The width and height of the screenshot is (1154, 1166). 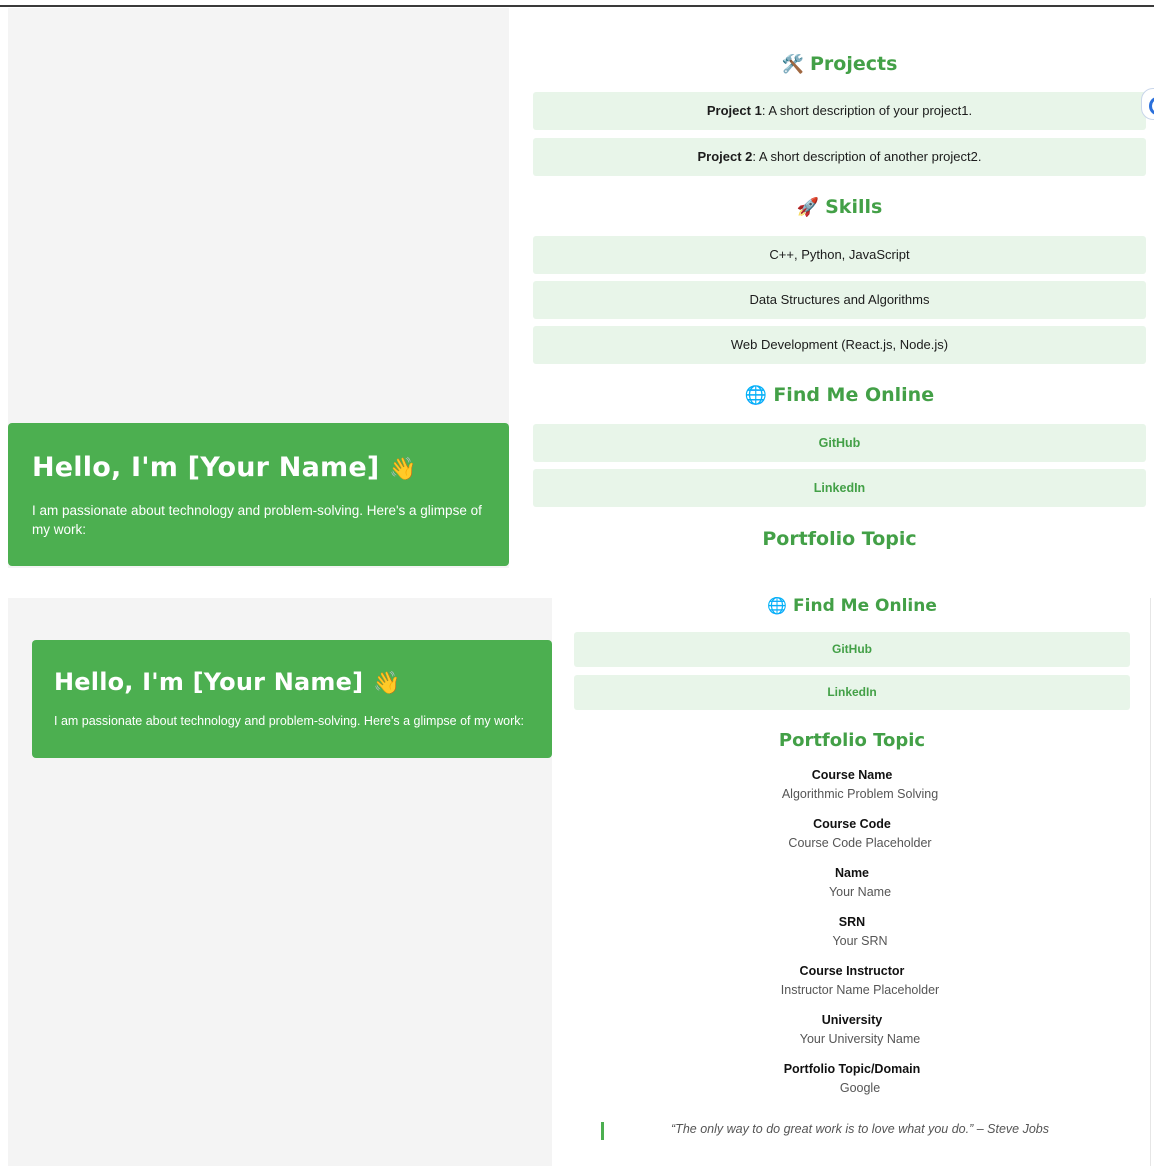 I want to click on top-divider, so click(x=577, y=6).